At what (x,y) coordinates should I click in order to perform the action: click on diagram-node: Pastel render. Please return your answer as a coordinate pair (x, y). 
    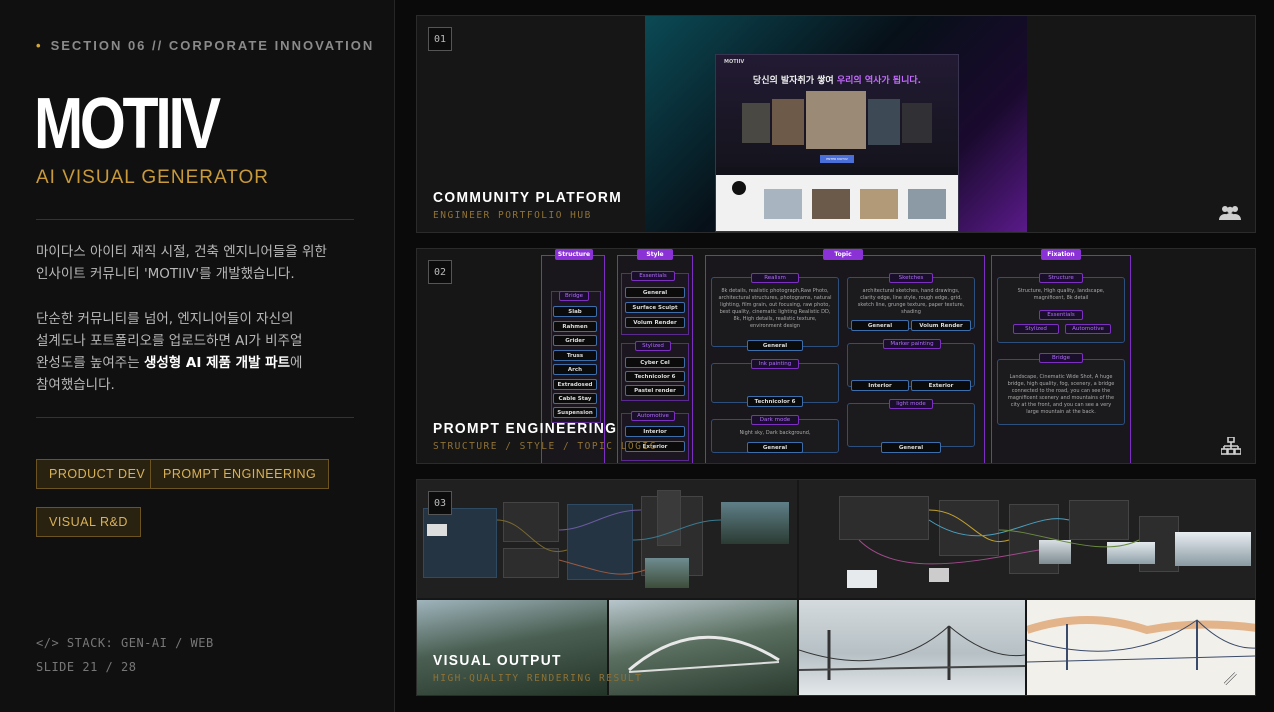
    Looking at the image, I should click on (655, 390).